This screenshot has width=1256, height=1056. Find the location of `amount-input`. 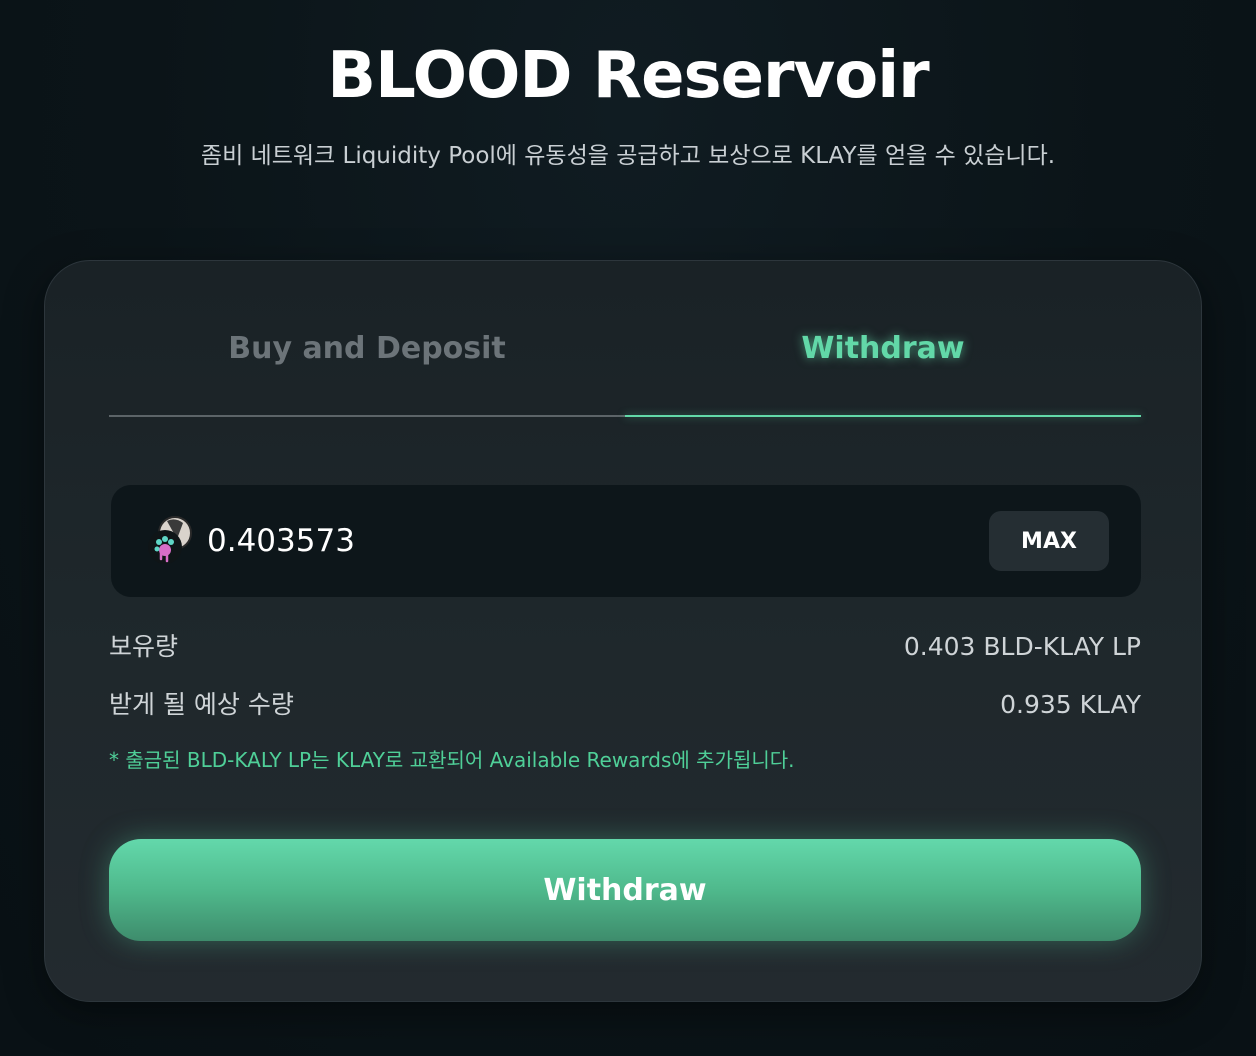

amount-input is located at coordinates (557, 541).